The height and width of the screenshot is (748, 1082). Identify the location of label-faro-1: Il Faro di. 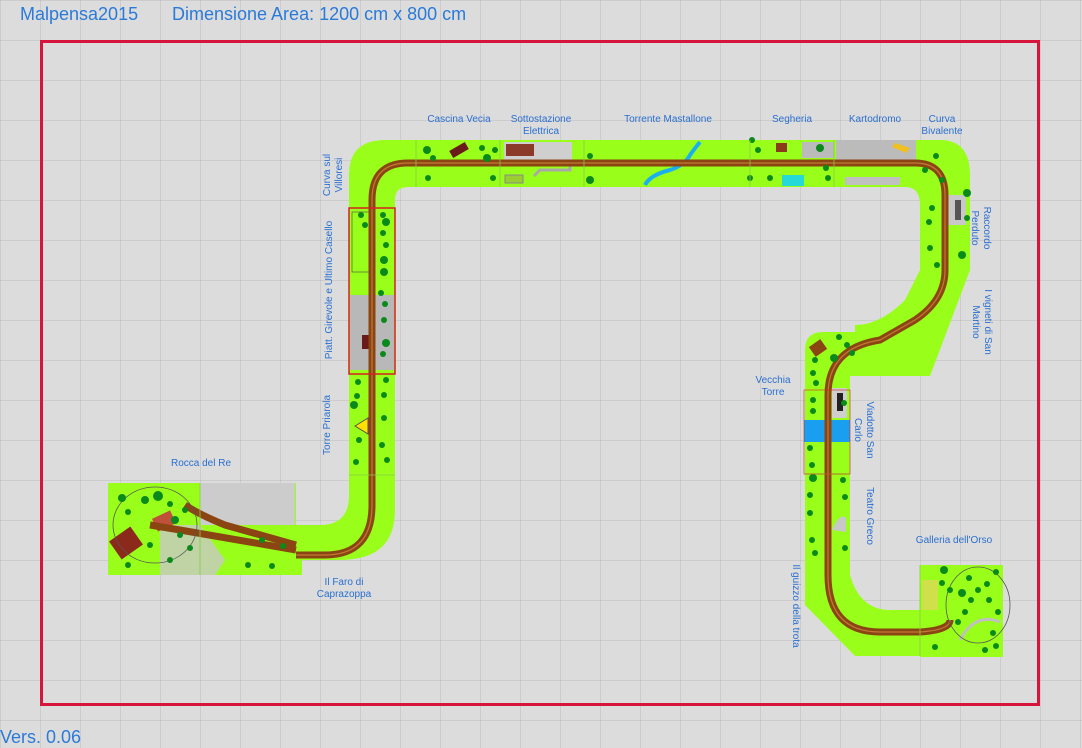
(344, 582).